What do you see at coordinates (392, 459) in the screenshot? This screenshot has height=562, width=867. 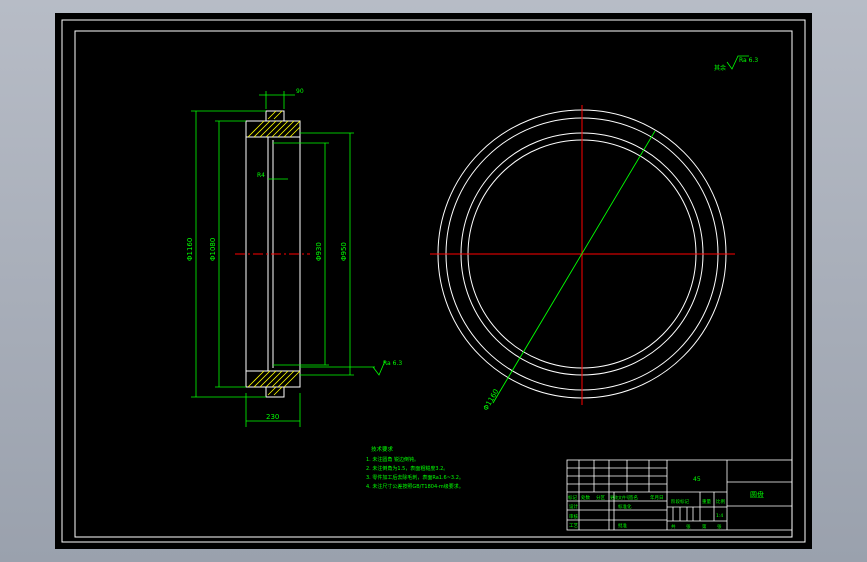 I see `tech-item-1: 1. 未注圆角 锐边倒钝。` at bounding box center [392, 459].